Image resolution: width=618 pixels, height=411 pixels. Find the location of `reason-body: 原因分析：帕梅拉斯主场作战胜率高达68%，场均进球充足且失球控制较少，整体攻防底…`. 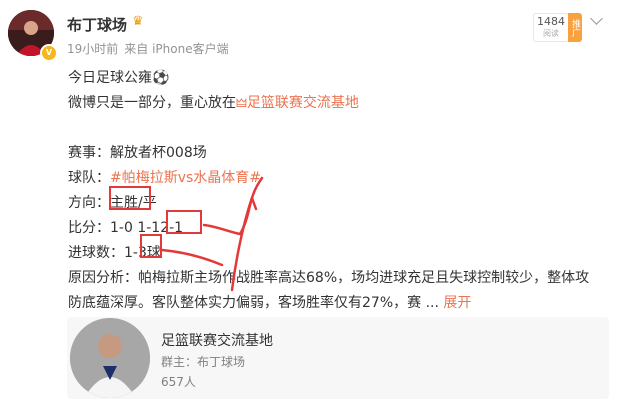

reason-body: 原因分析：帕梅拉斯主场作战胜率高达68%，场均进球充足且失球控制较少，整体攻防底… is located at coordinates (329, 290).